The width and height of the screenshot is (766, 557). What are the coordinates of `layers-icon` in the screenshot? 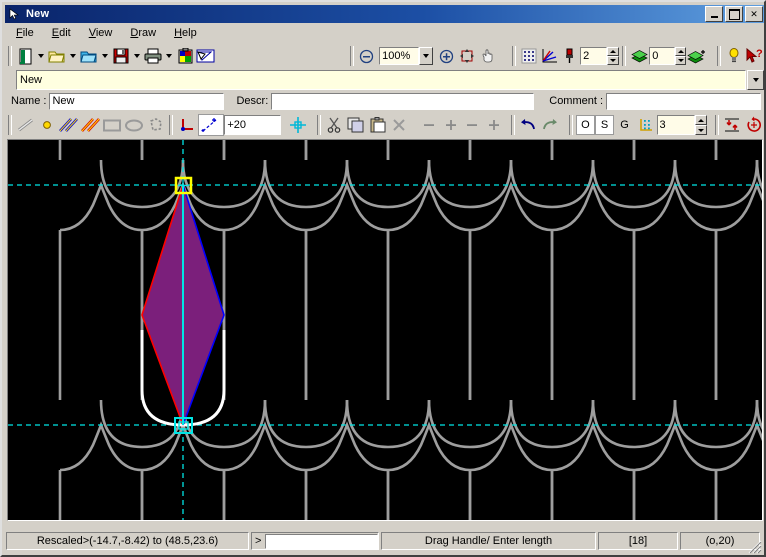 It's located at (639, 56).